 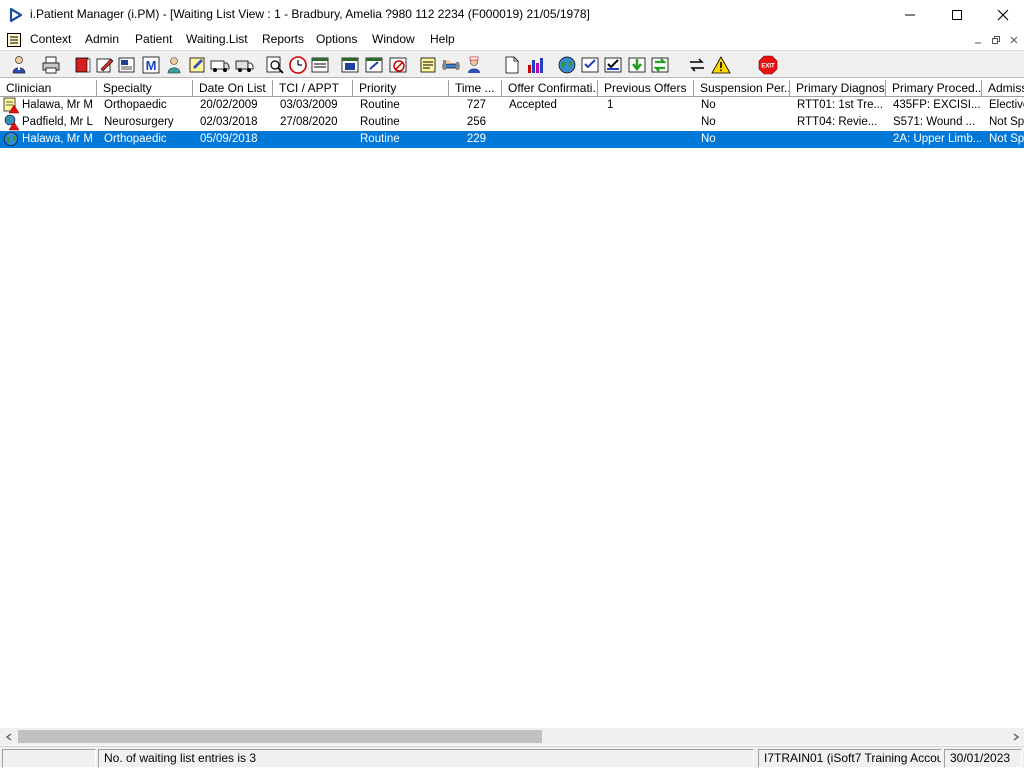 What do you see at coordinates (280, 736) in the screenshot?
I see `scrollbar-thumb` at bounding box center [280, 736].